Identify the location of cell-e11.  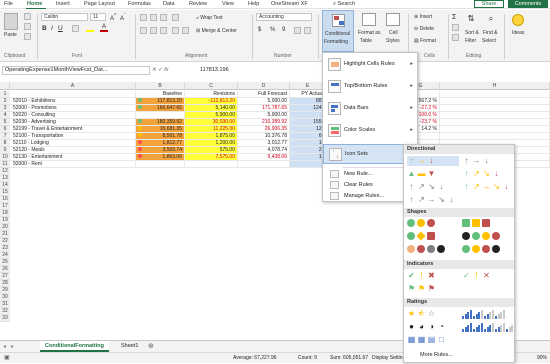
(308, 164).